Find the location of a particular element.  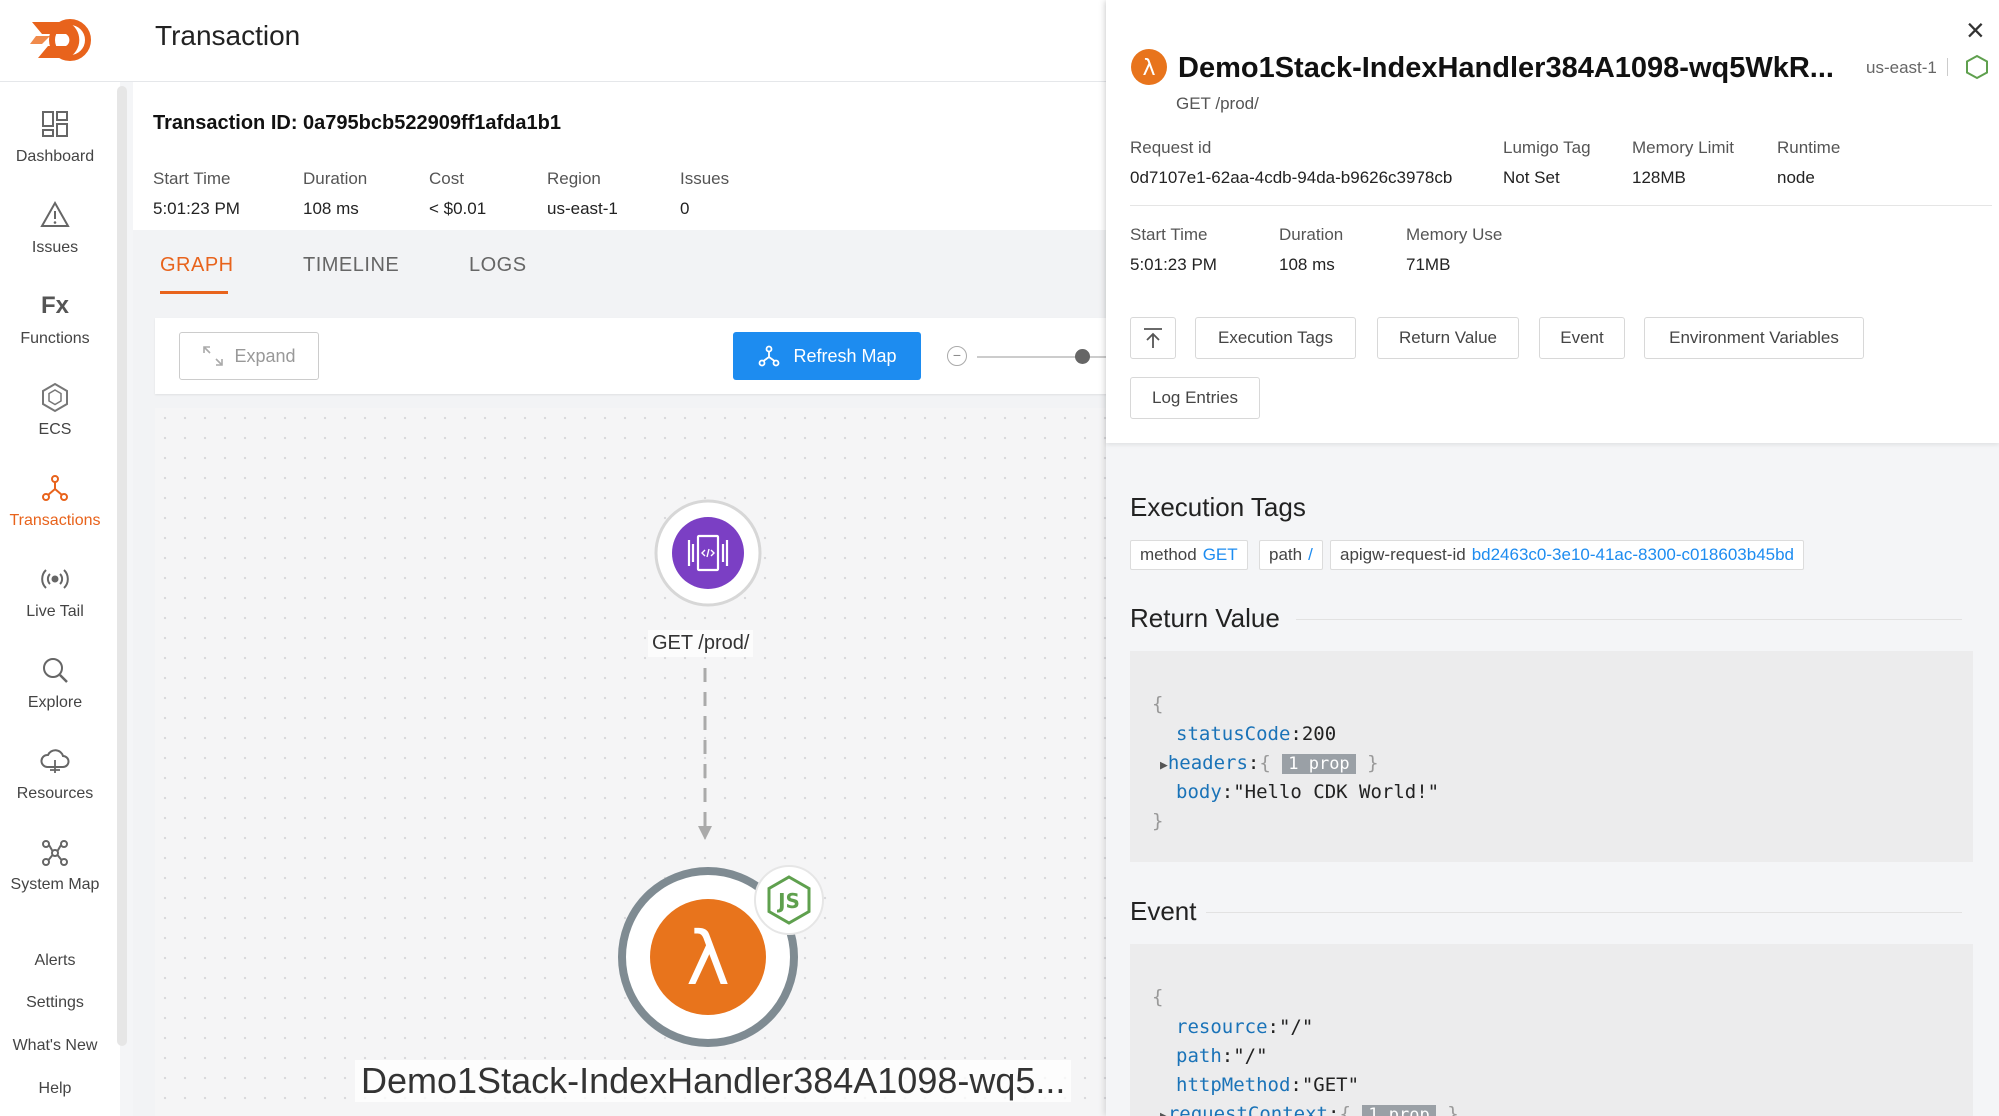

active-tab-indicator is located at coordinates (194, 292).